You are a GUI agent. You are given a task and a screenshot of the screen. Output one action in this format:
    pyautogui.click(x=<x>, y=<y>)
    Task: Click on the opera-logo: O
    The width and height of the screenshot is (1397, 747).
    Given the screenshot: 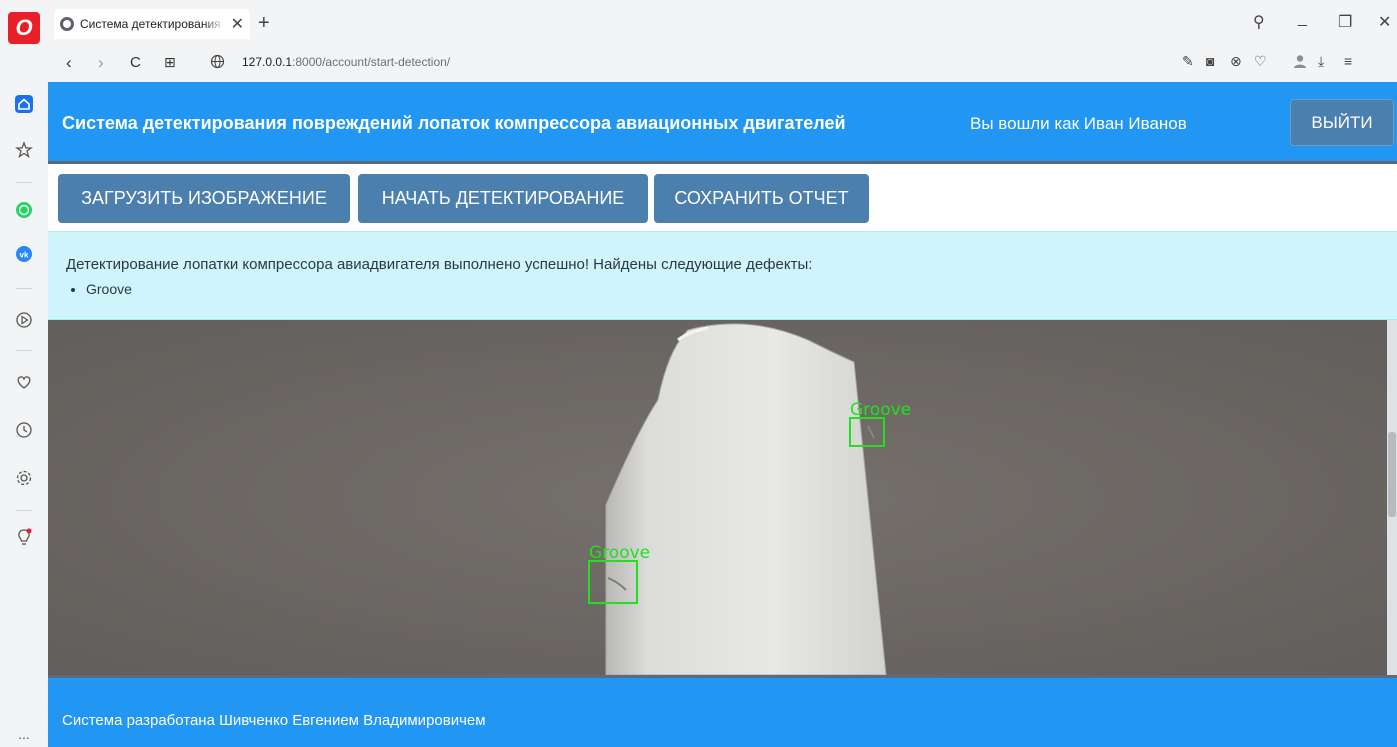 What is the action you would take?
    pyautogui.click(x=24, y=28)
    